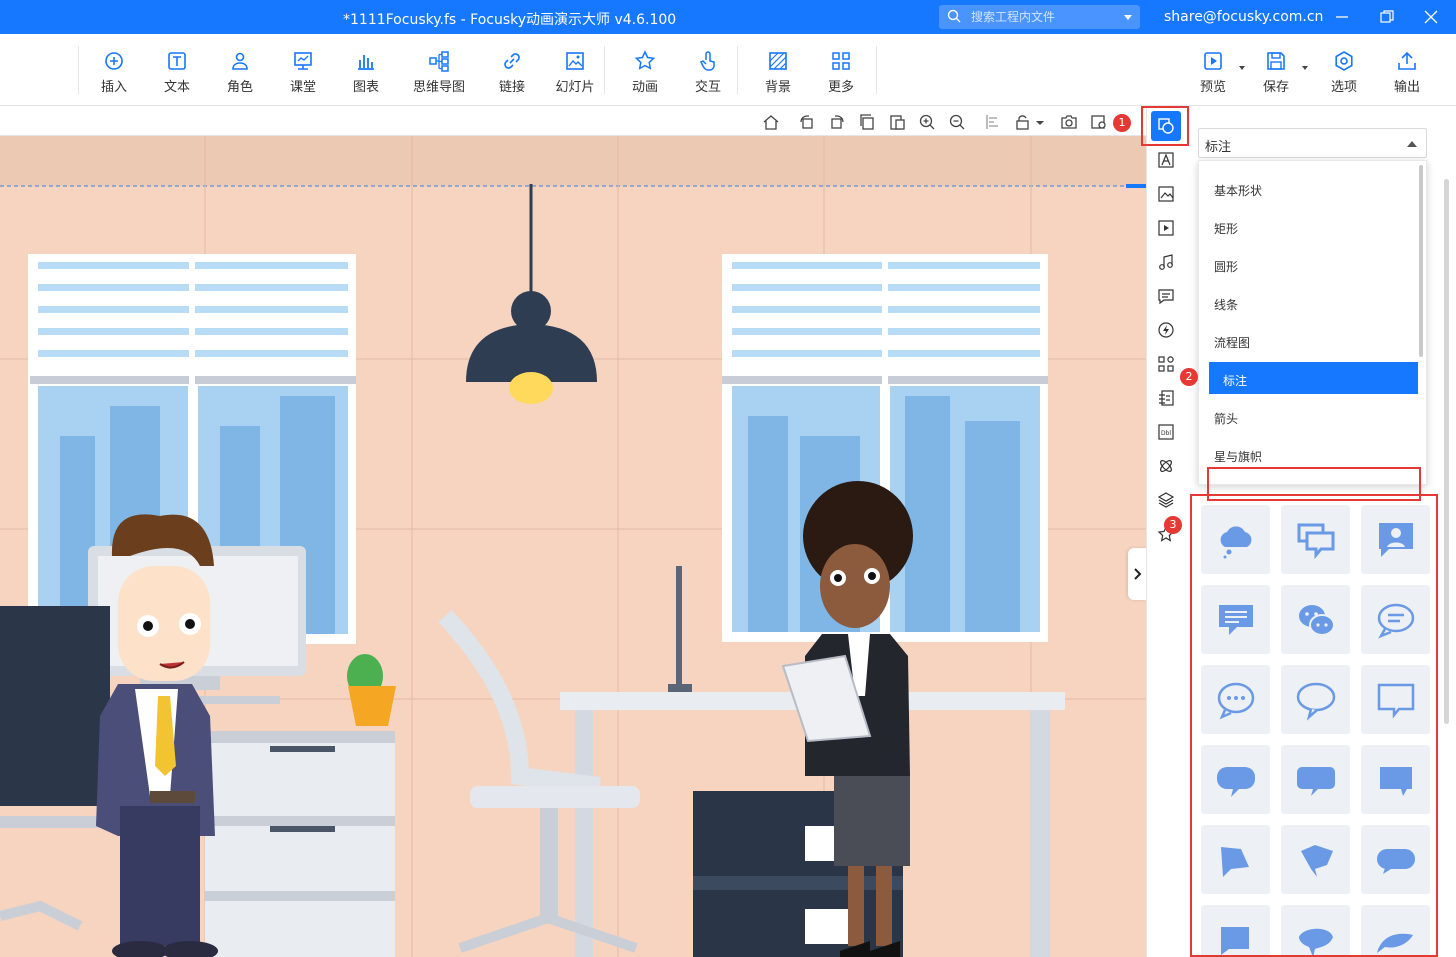 The width and height of the screenshot is (1456, 957). Describe the element at coordinates (1315, 619) in the screenshot. I see `callout-wechat-tile` at that location.